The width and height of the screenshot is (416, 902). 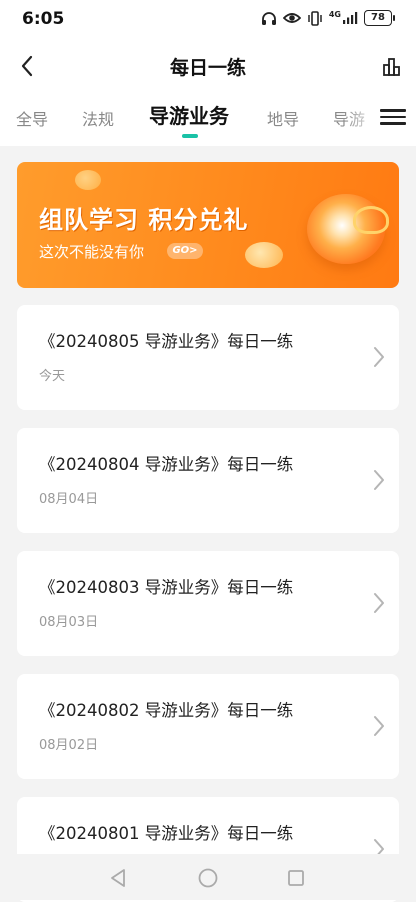 What do you see at coordinates (208, 726) in the screenshot?
I see `practice-card: 《20240802 导游业务》每日一练 08月02日` at bounding box center [208, 726].